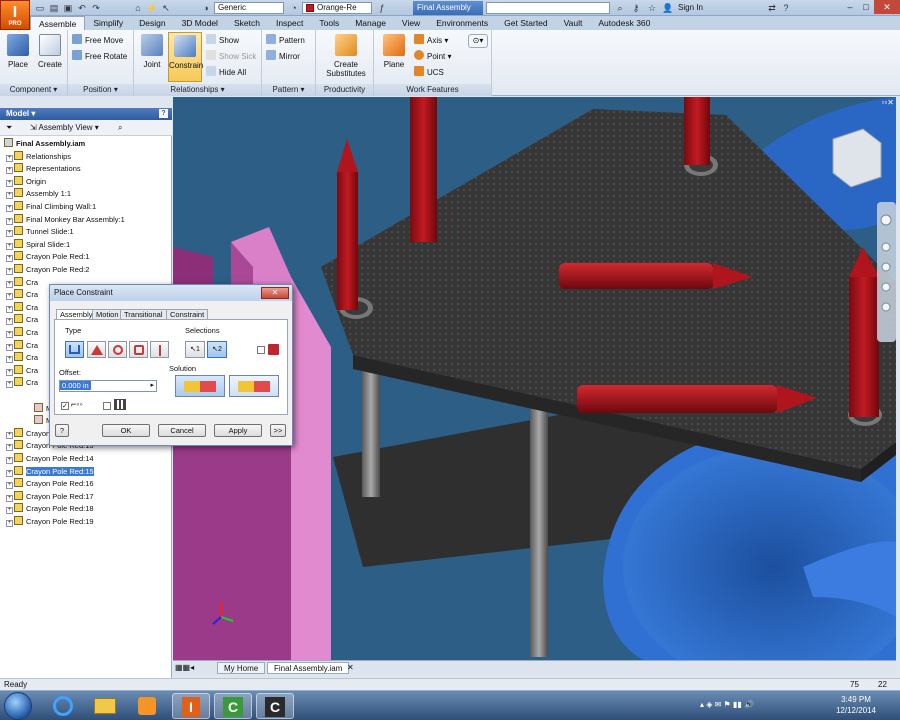 Image resolution: width=900 pixels, height=720 pixels. Describe the element at coordinates (86, 114) in the screenshot. I see `browser-header: Model ▾ ?` at that location.